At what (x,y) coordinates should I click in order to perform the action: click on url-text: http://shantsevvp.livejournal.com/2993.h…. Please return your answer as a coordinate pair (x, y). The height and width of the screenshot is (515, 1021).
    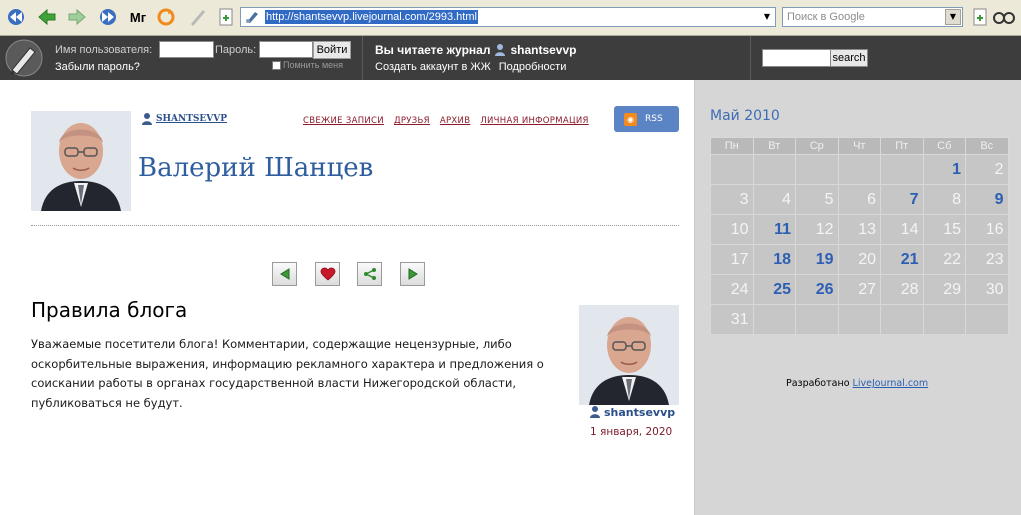
    Looking at the image, I should click on (371, 17).